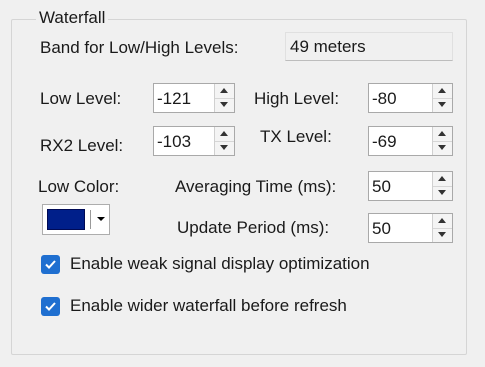 This screenshot has height=367, width=485. What do you see at coordinates (256, 186) in the screenshot?
I see `averaging-time-label: Averaging Time (ms):` at bounding box center [256, 186].